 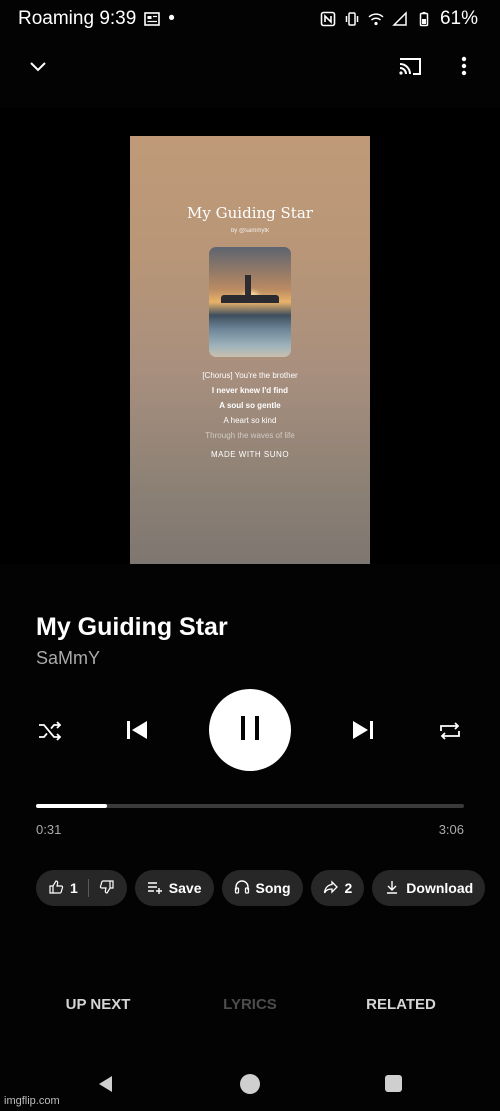 I want to click on status-time: Roaming 9:39, so click(x=77, y=18).